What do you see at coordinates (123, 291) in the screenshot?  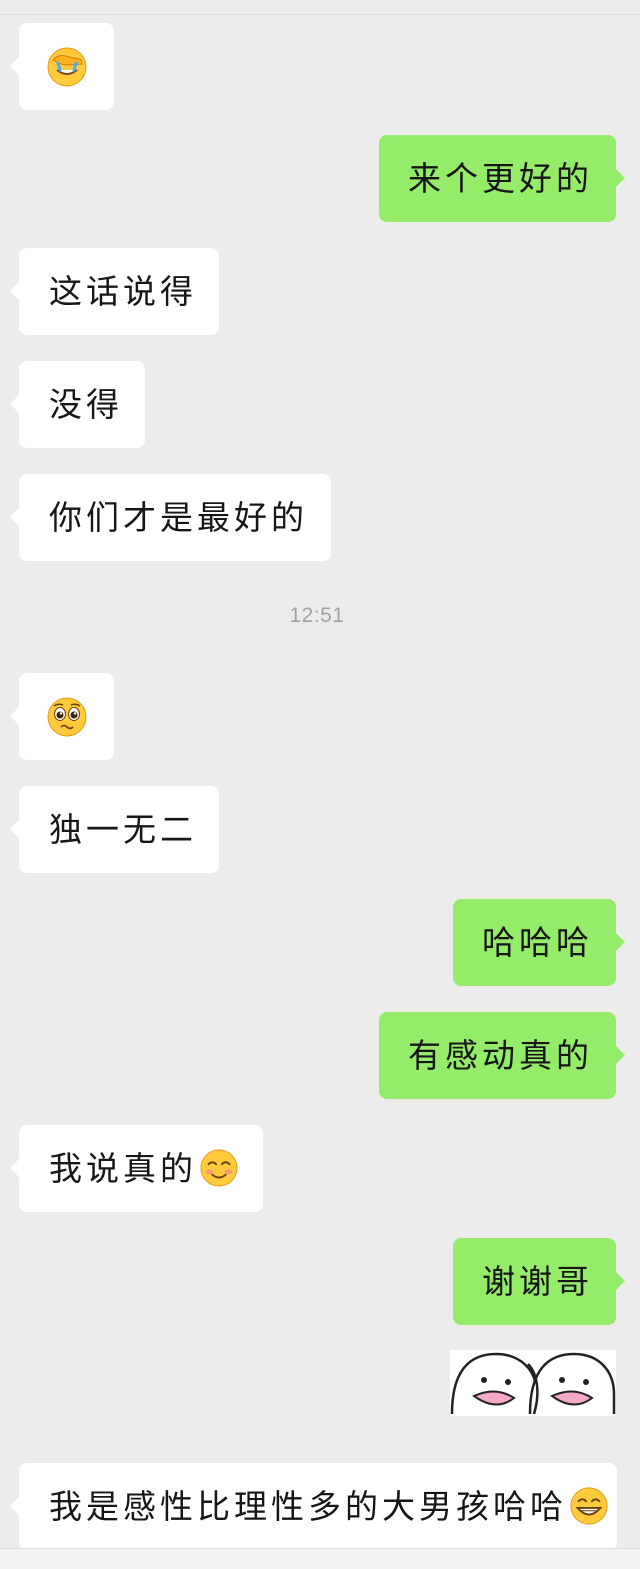 I see `message-text: 这话说得` at bounding box center [123, 291].